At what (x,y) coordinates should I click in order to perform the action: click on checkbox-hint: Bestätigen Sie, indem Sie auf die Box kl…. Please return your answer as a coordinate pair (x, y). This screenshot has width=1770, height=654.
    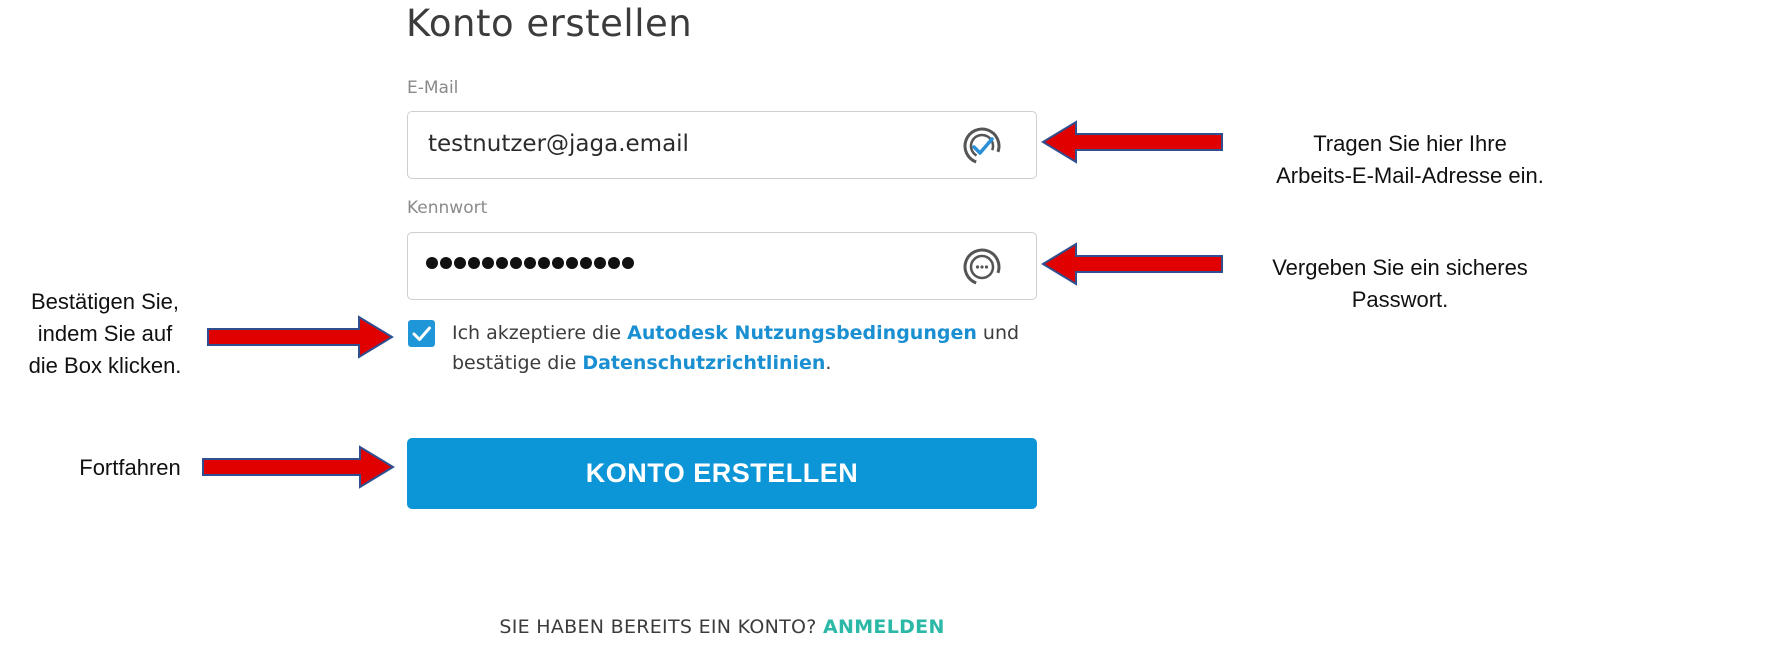
    Looking at the image, I should click on (105, 334).